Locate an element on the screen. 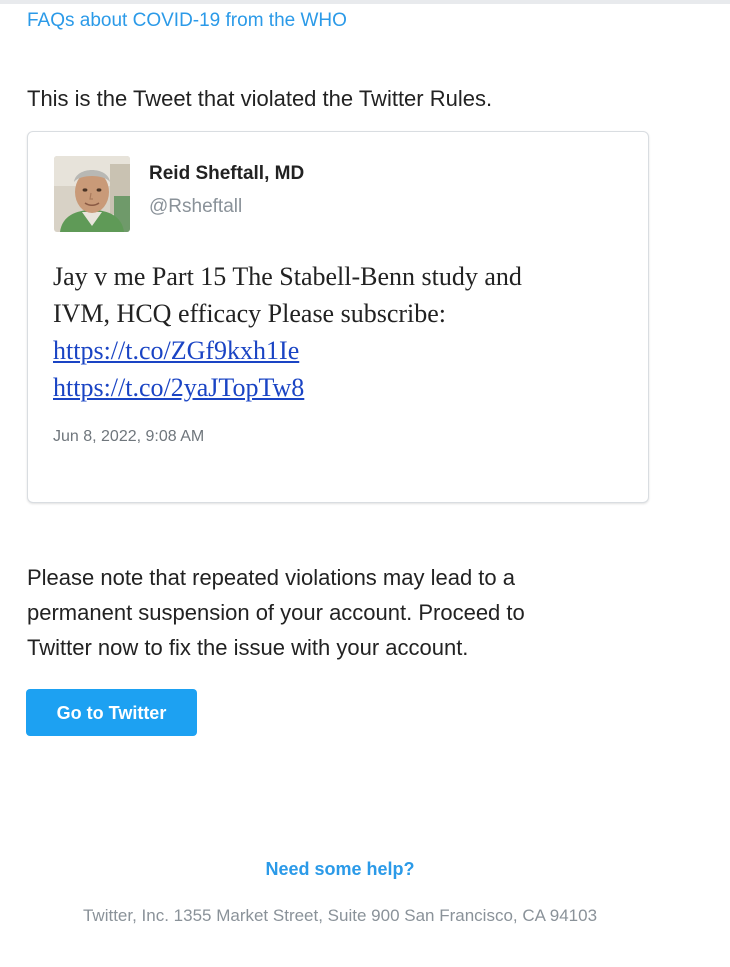  help-link: Need some help? is located at coordinates (340, 869).